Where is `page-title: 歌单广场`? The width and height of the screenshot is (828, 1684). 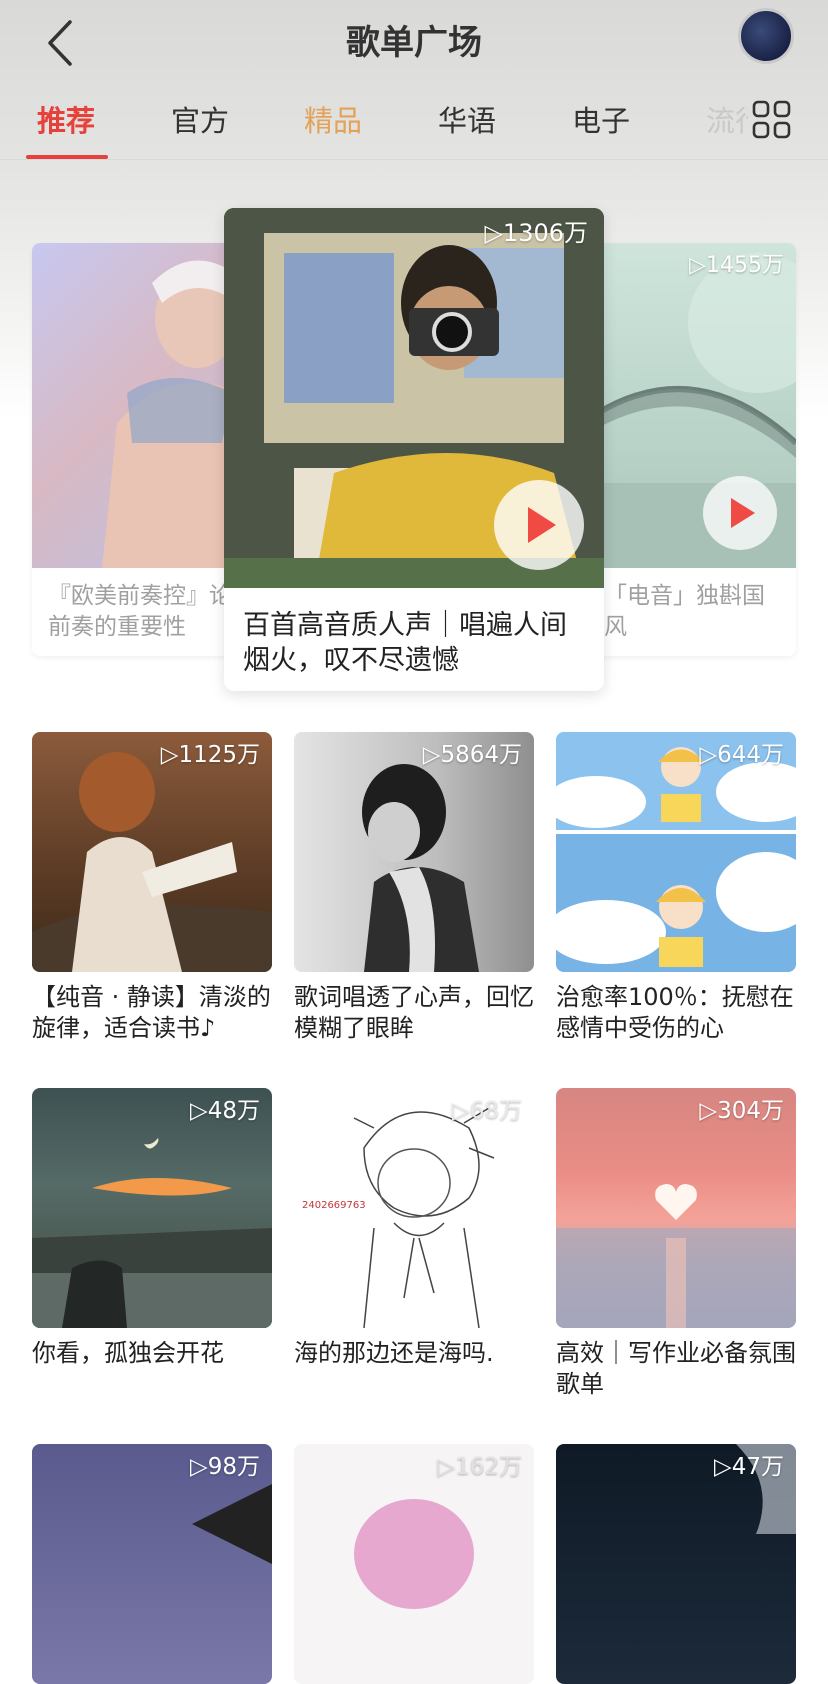 page-title: 歌单广场 is located at coordinates (414, 43).